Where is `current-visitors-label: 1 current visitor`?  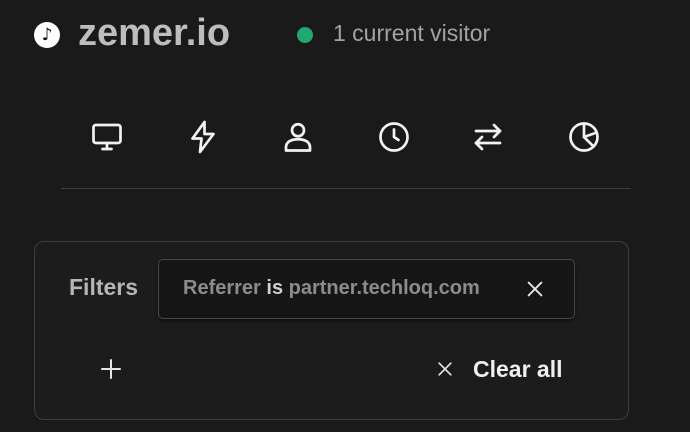 current-visitors-label: 1 current visitor is located at coordinates (411, 33).